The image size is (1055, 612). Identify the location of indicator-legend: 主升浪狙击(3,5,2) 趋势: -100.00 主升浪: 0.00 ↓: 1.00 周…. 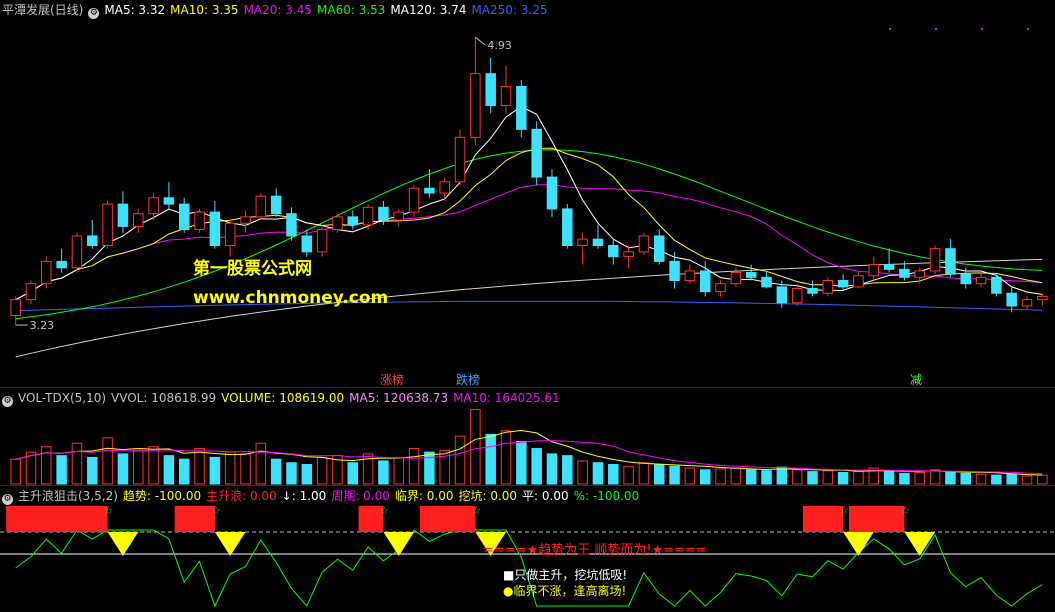
(331, 496).